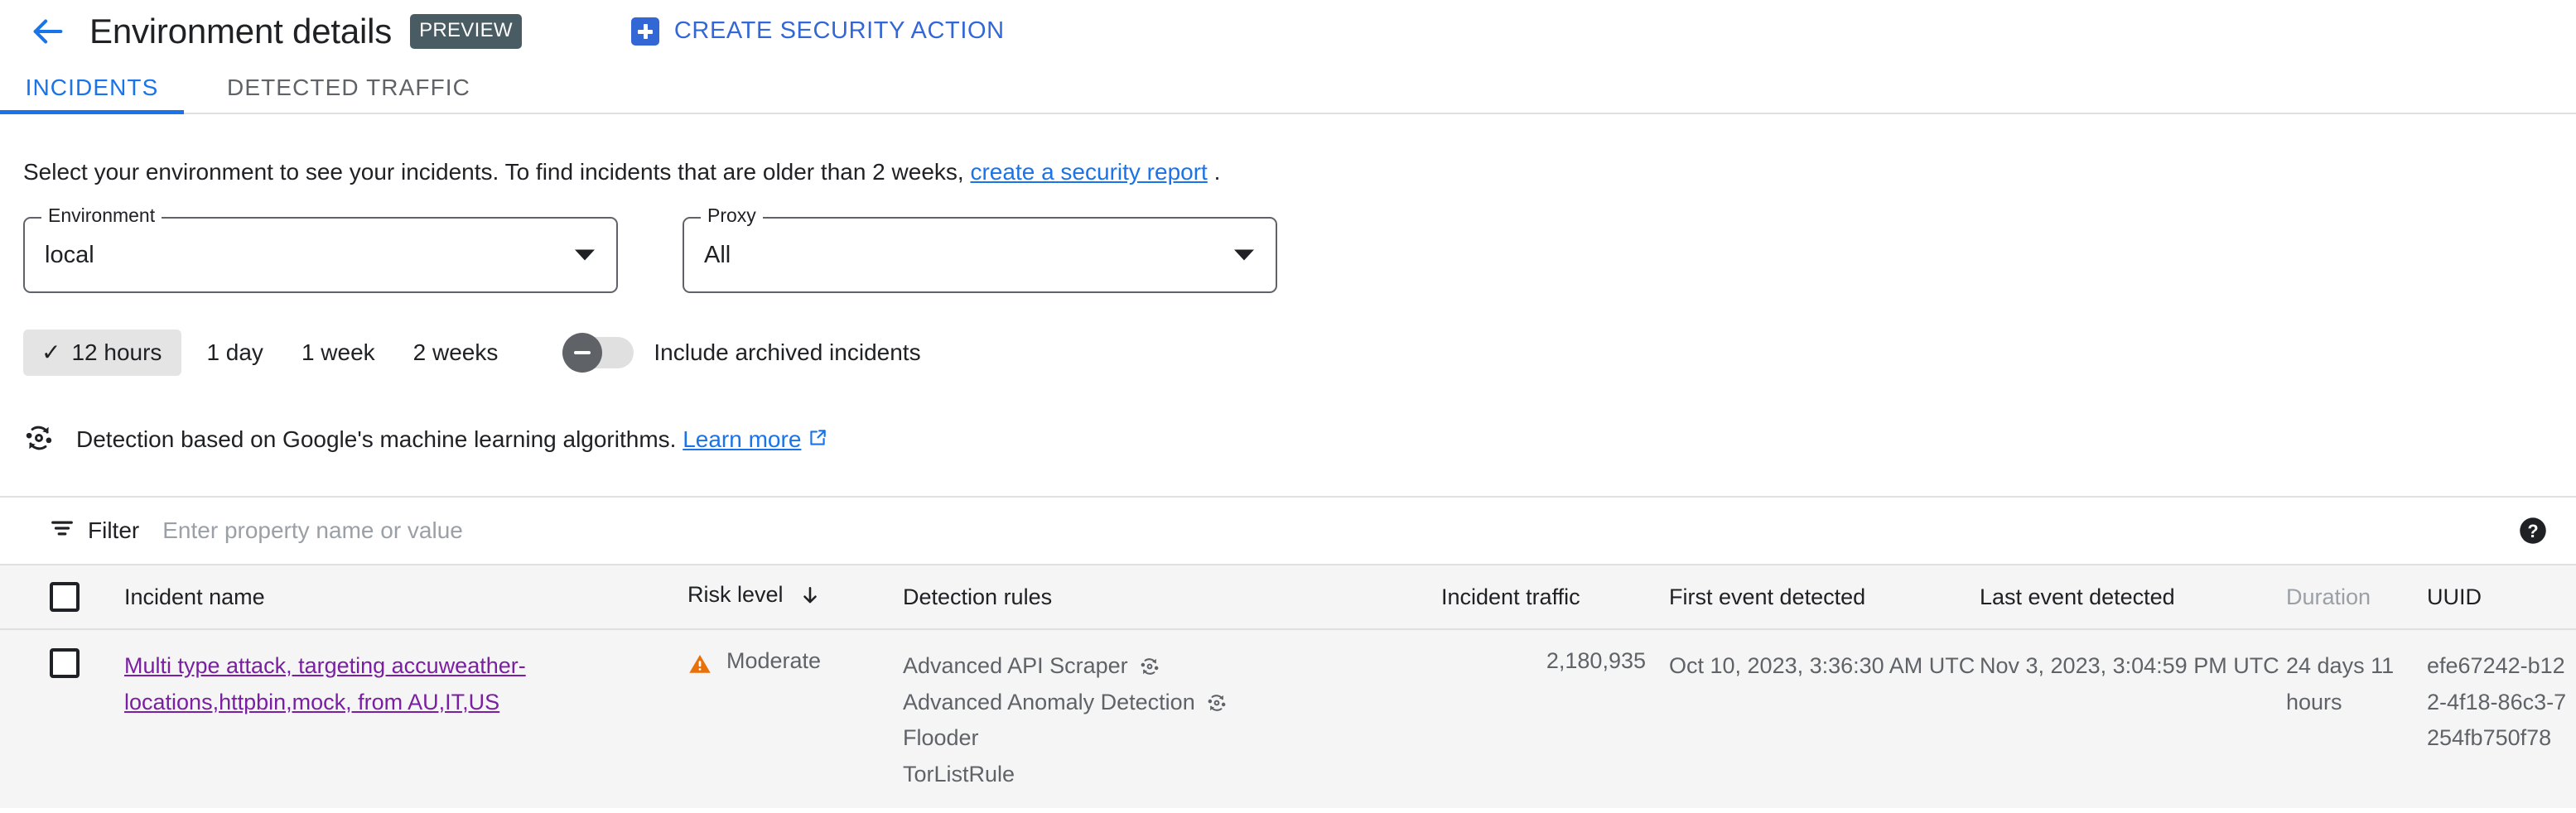 This screenshot has width=2576, height=813. I want to click on cell-last-event-detected: Nov 3, 2023, 3:04:59 PM UTC, so click(2133, 718).